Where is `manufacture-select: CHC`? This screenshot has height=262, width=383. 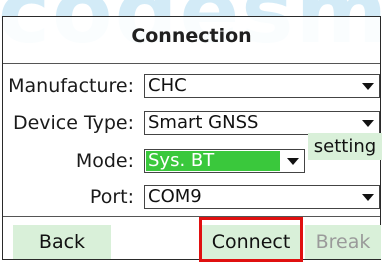
manufacture-select: CHC is located at coordinates (262, 86).